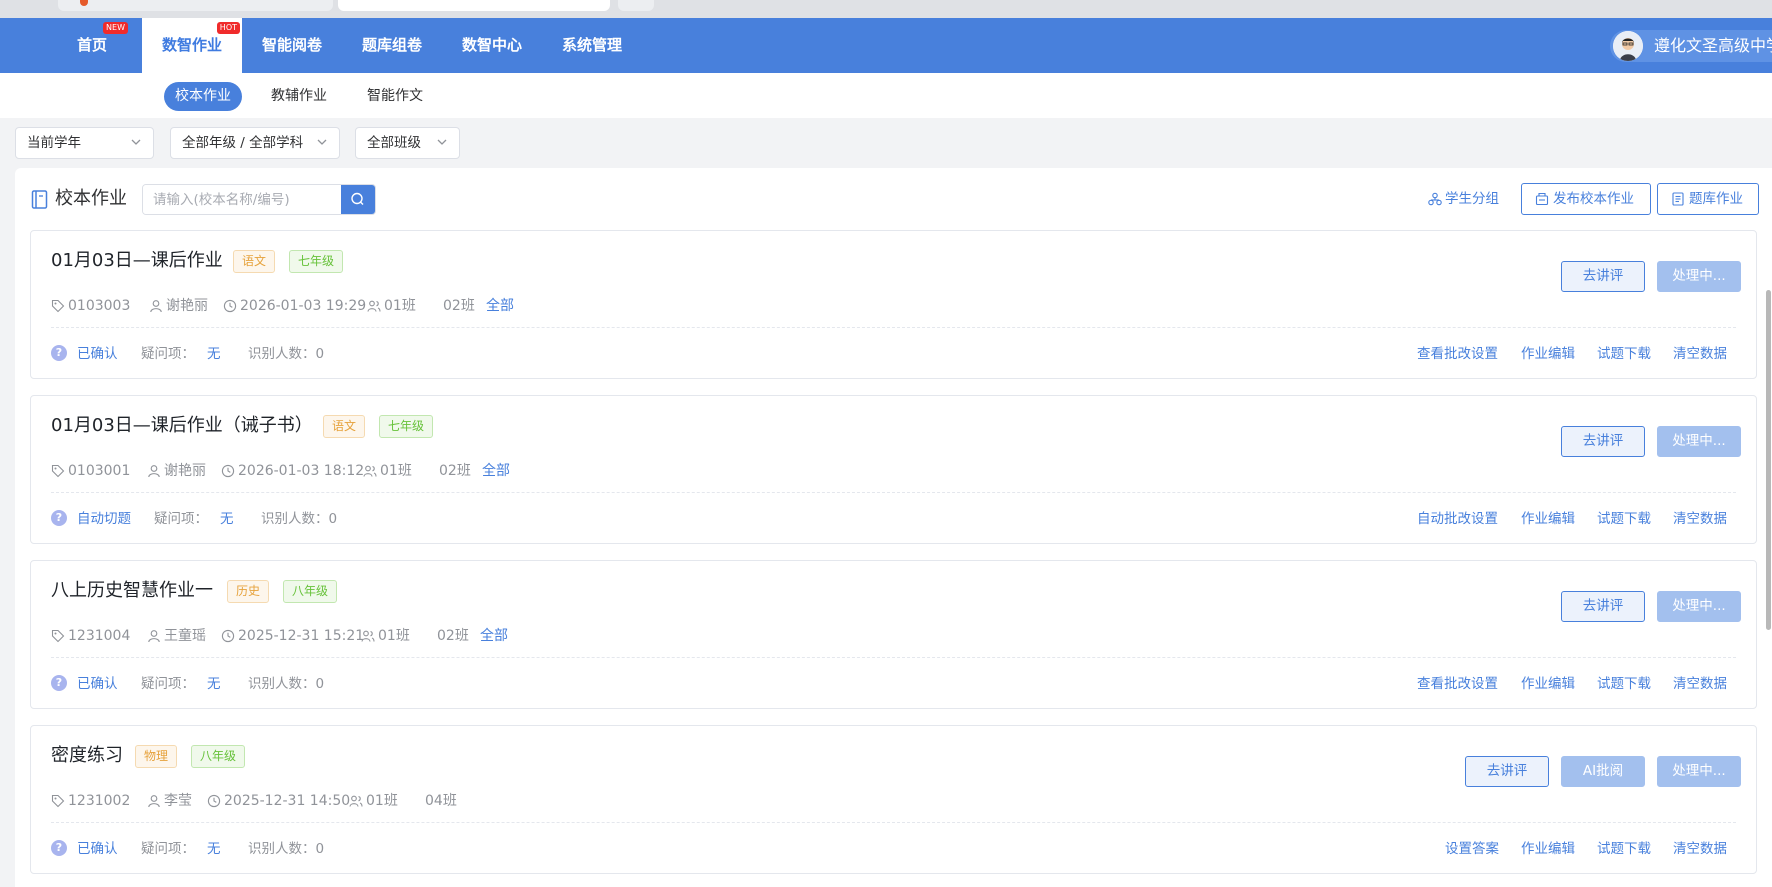 Image resolution: width=1772 pixels, height=887 pixels. I want to click on homework-time: 2026-01-03 19:29, so click(294, 306).